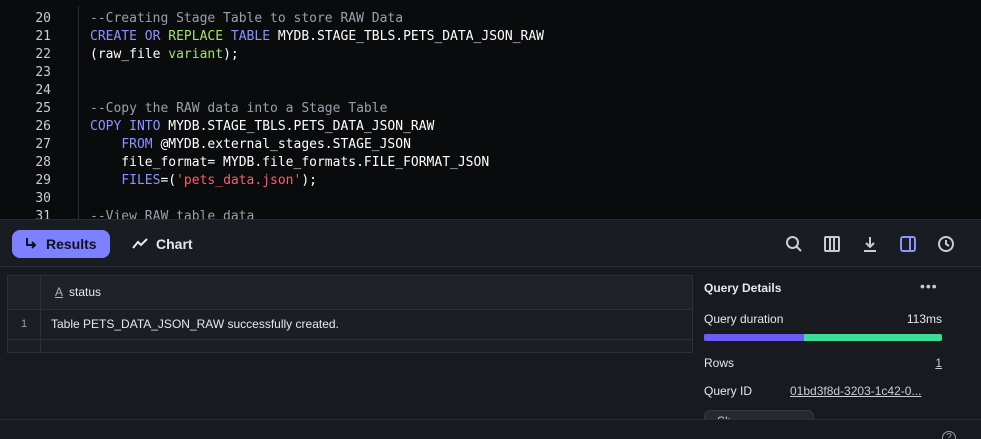 The image size is (981, 439). What do you see at coordinates (196, 54) in the screenshot?
I see `code-token: variant` at bounding box center [196, 54].